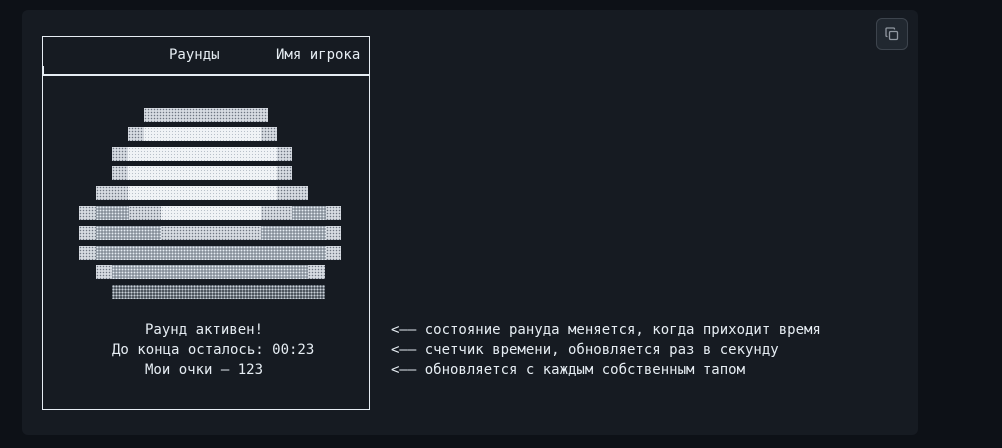  What do you see at coordinates (194, 55) in the screenshot?
I see `rounds-tab: Раунды` at bounding box center [194, 55].